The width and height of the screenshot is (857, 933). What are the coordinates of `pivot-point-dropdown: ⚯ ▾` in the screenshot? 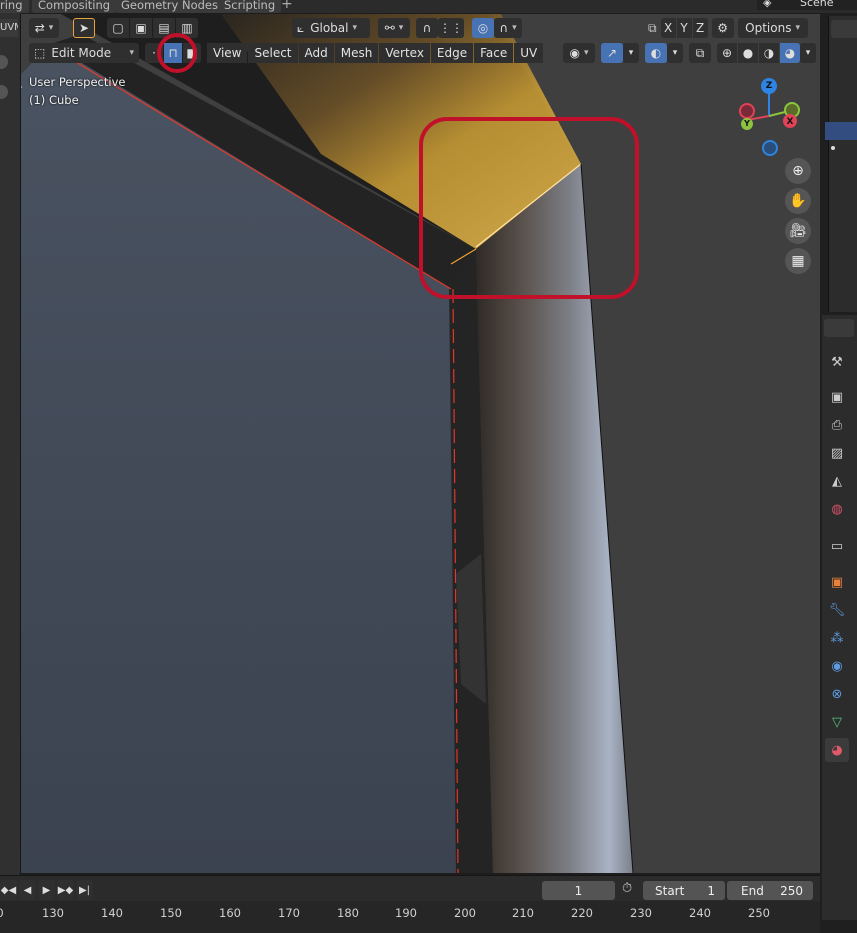 It's located at (394, 28).